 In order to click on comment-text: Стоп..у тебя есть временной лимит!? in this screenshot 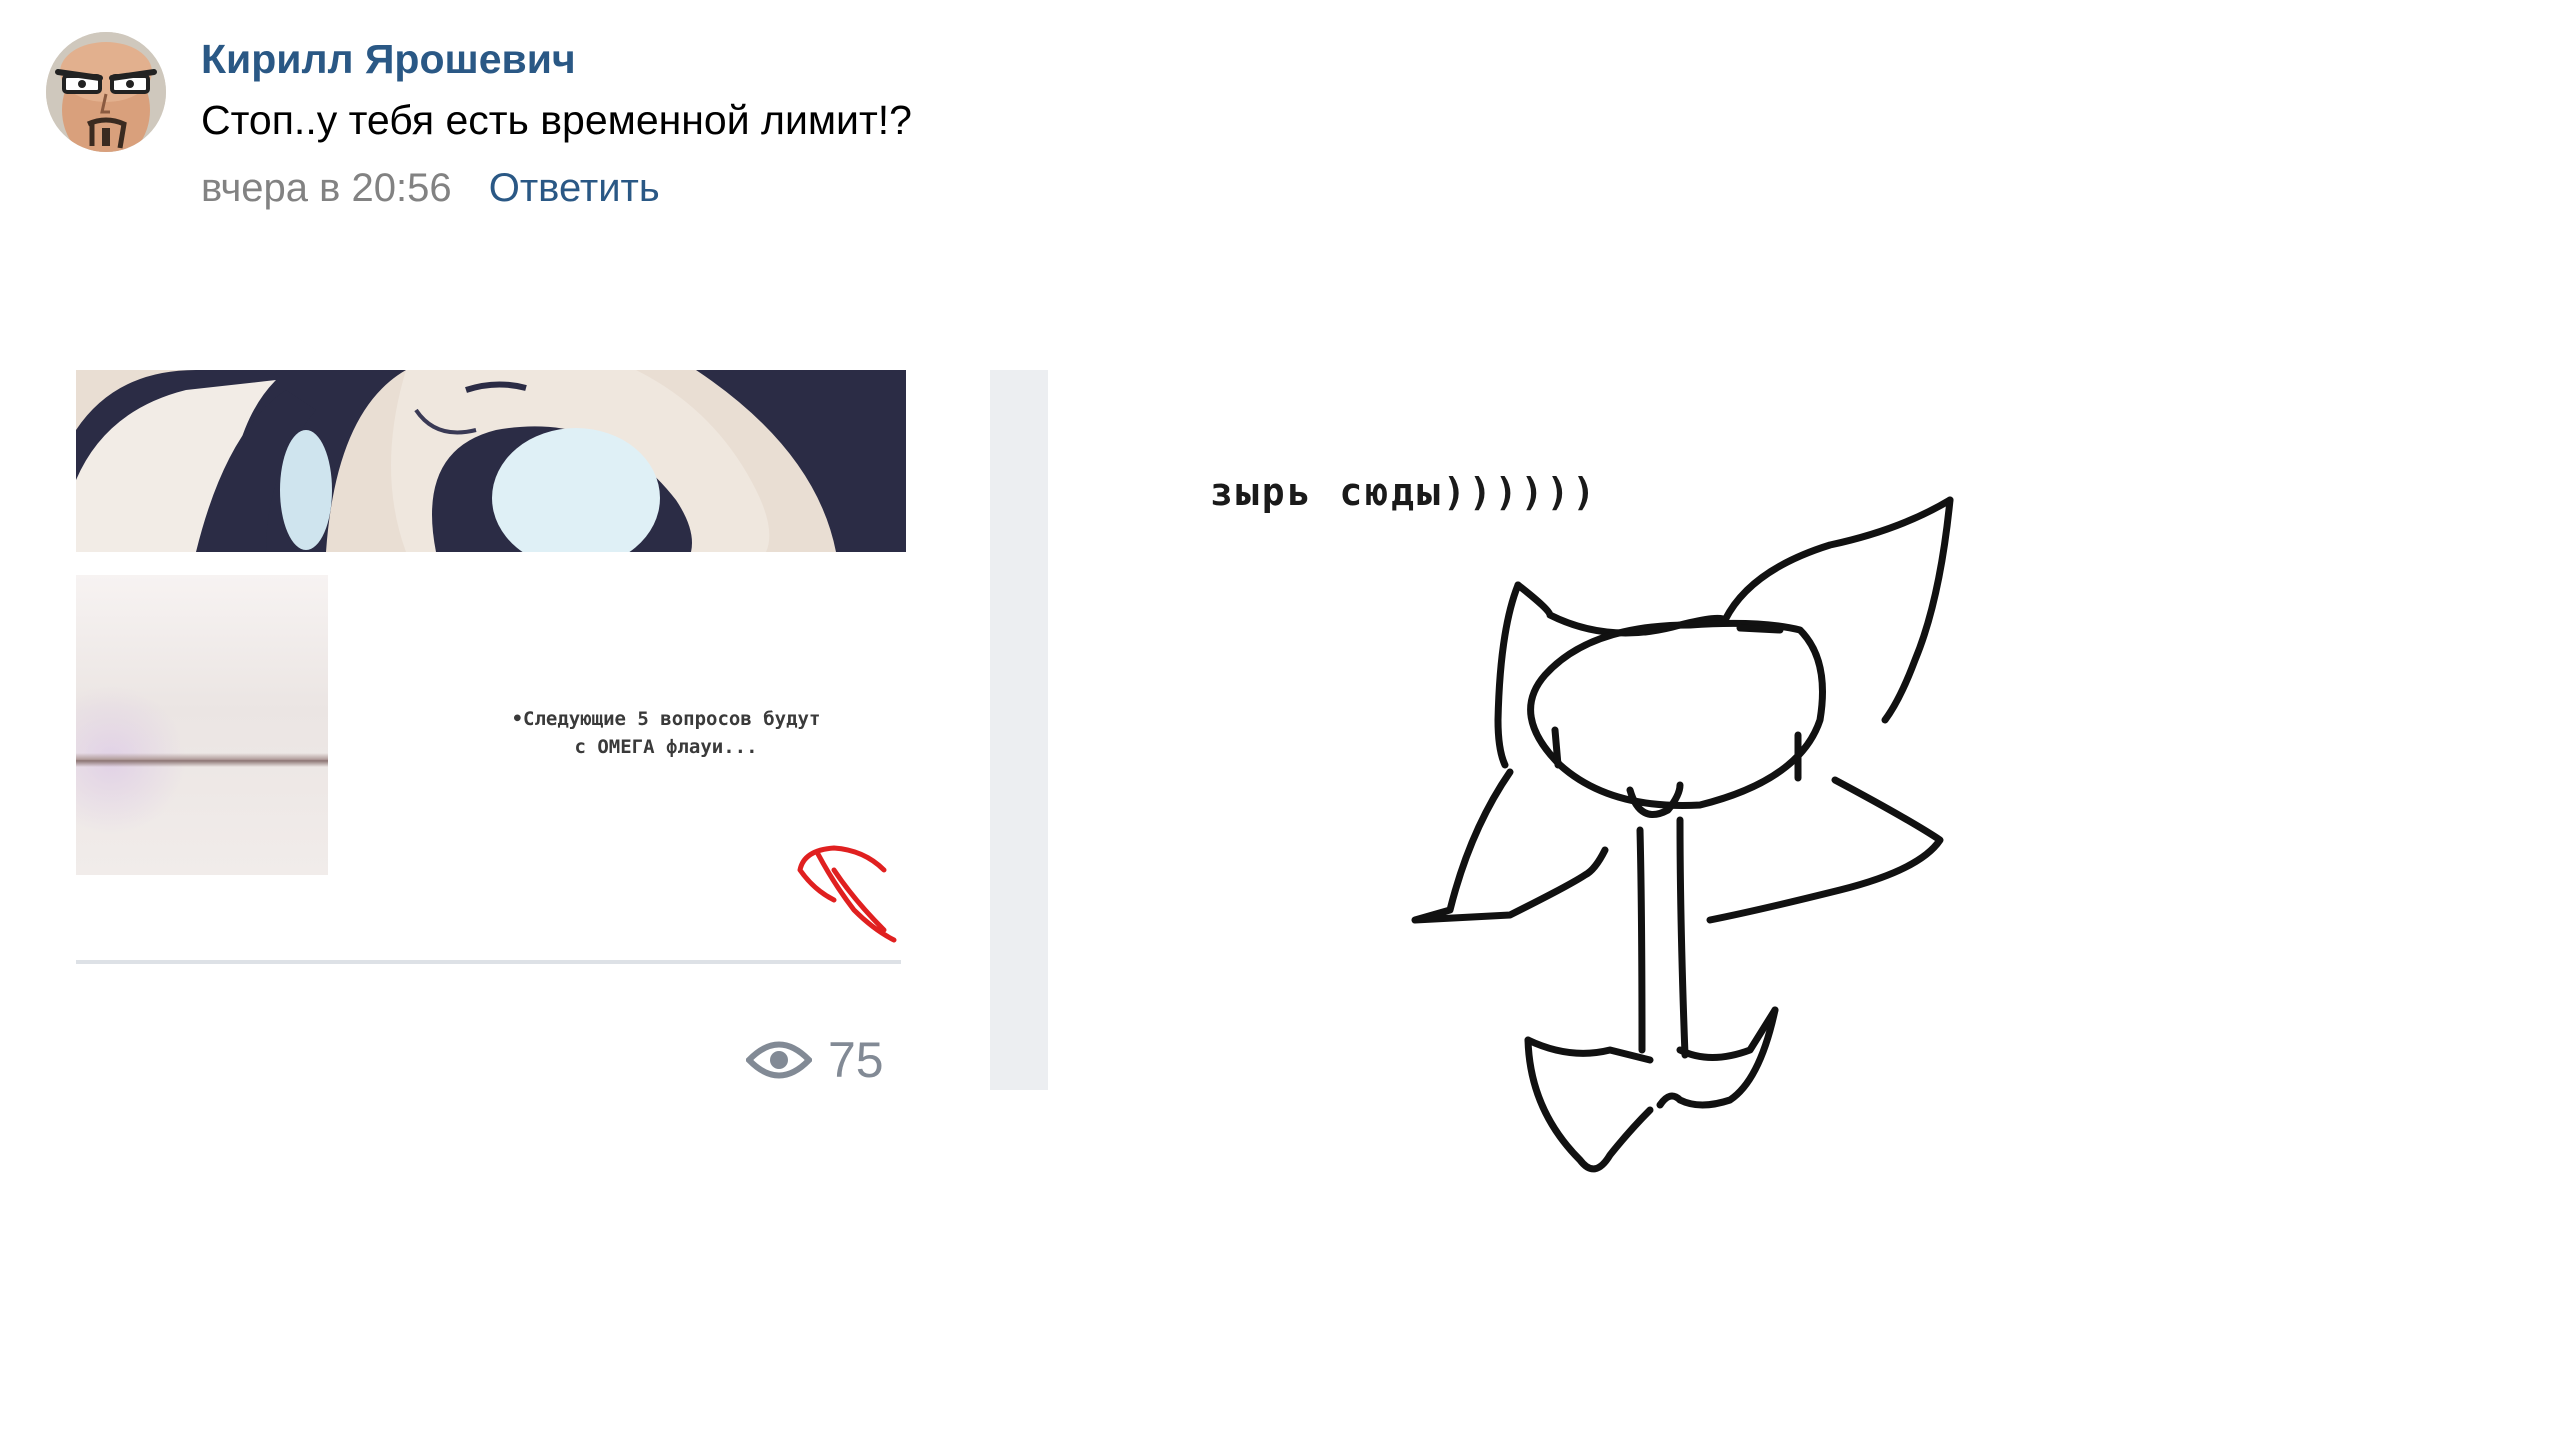, I will do `click(556, 120)`.